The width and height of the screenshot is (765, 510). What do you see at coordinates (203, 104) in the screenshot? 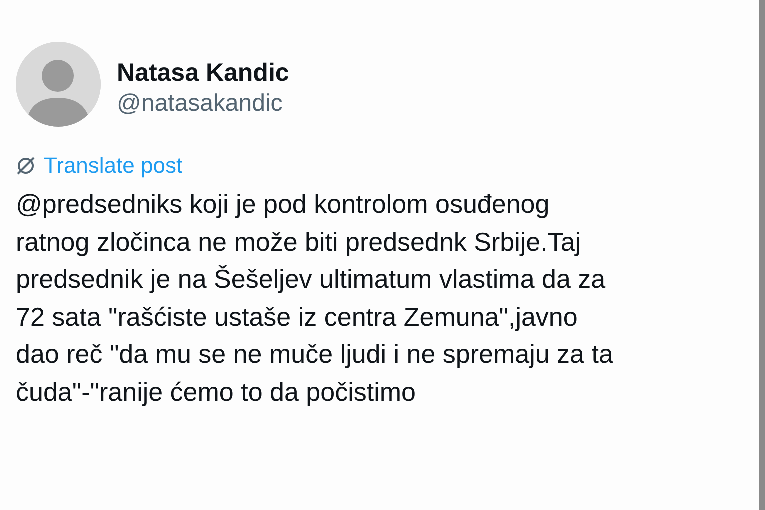
I see `author-handle: @natasakandic` at bounding box center [203, 104].